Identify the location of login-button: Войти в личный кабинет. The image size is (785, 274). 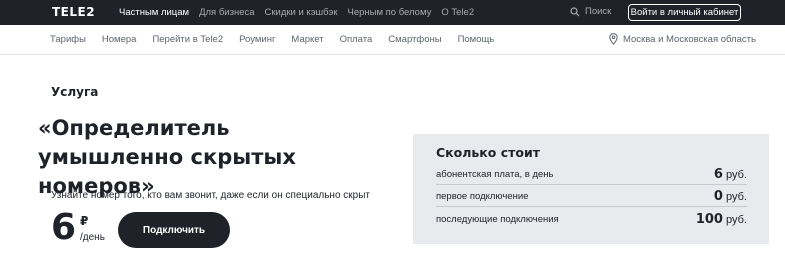
(684, 12).